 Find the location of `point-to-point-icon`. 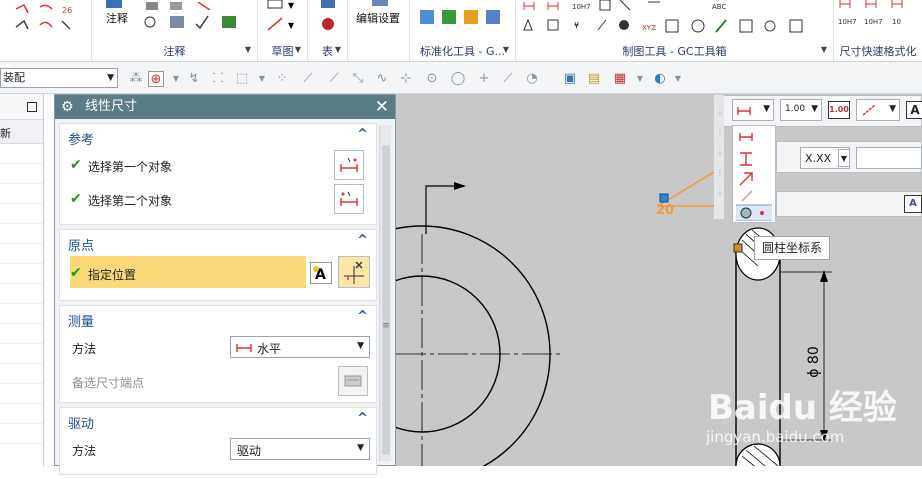

point-to-point-icon is located at coordinates (746, 179).